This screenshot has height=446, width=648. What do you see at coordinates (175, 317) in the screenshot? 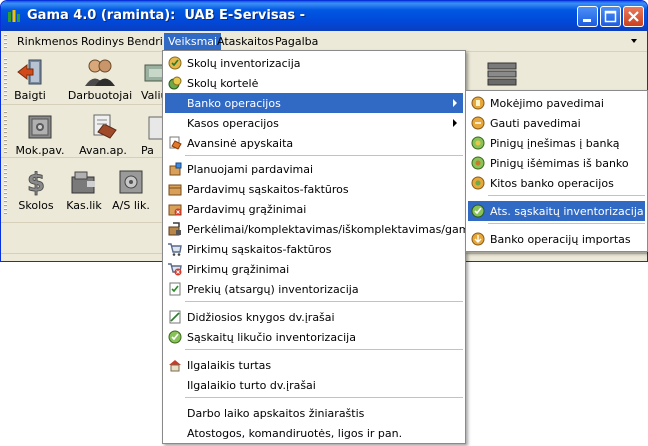
I see `ledger-entry-icon` at bounding box center [175, 317].